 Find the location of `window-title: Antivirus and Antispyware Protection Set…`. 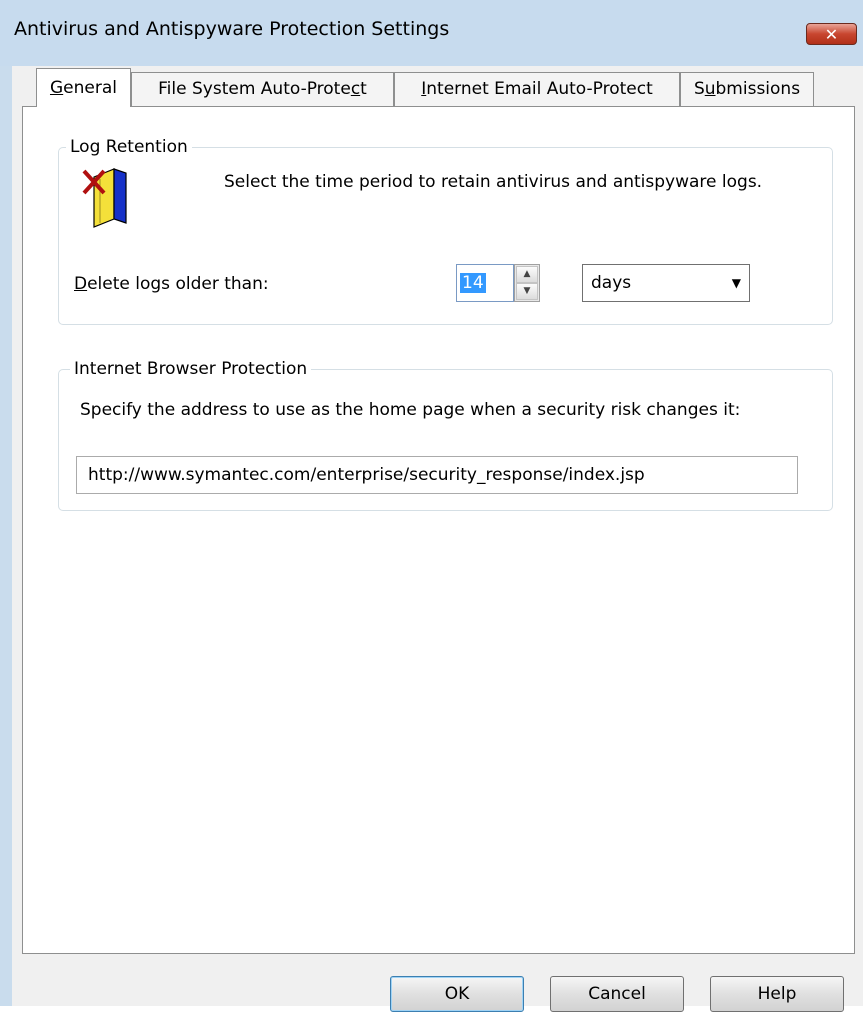

window-title: Antivirus and Antispyware Protection Set… is located at coordinates (232, 29).